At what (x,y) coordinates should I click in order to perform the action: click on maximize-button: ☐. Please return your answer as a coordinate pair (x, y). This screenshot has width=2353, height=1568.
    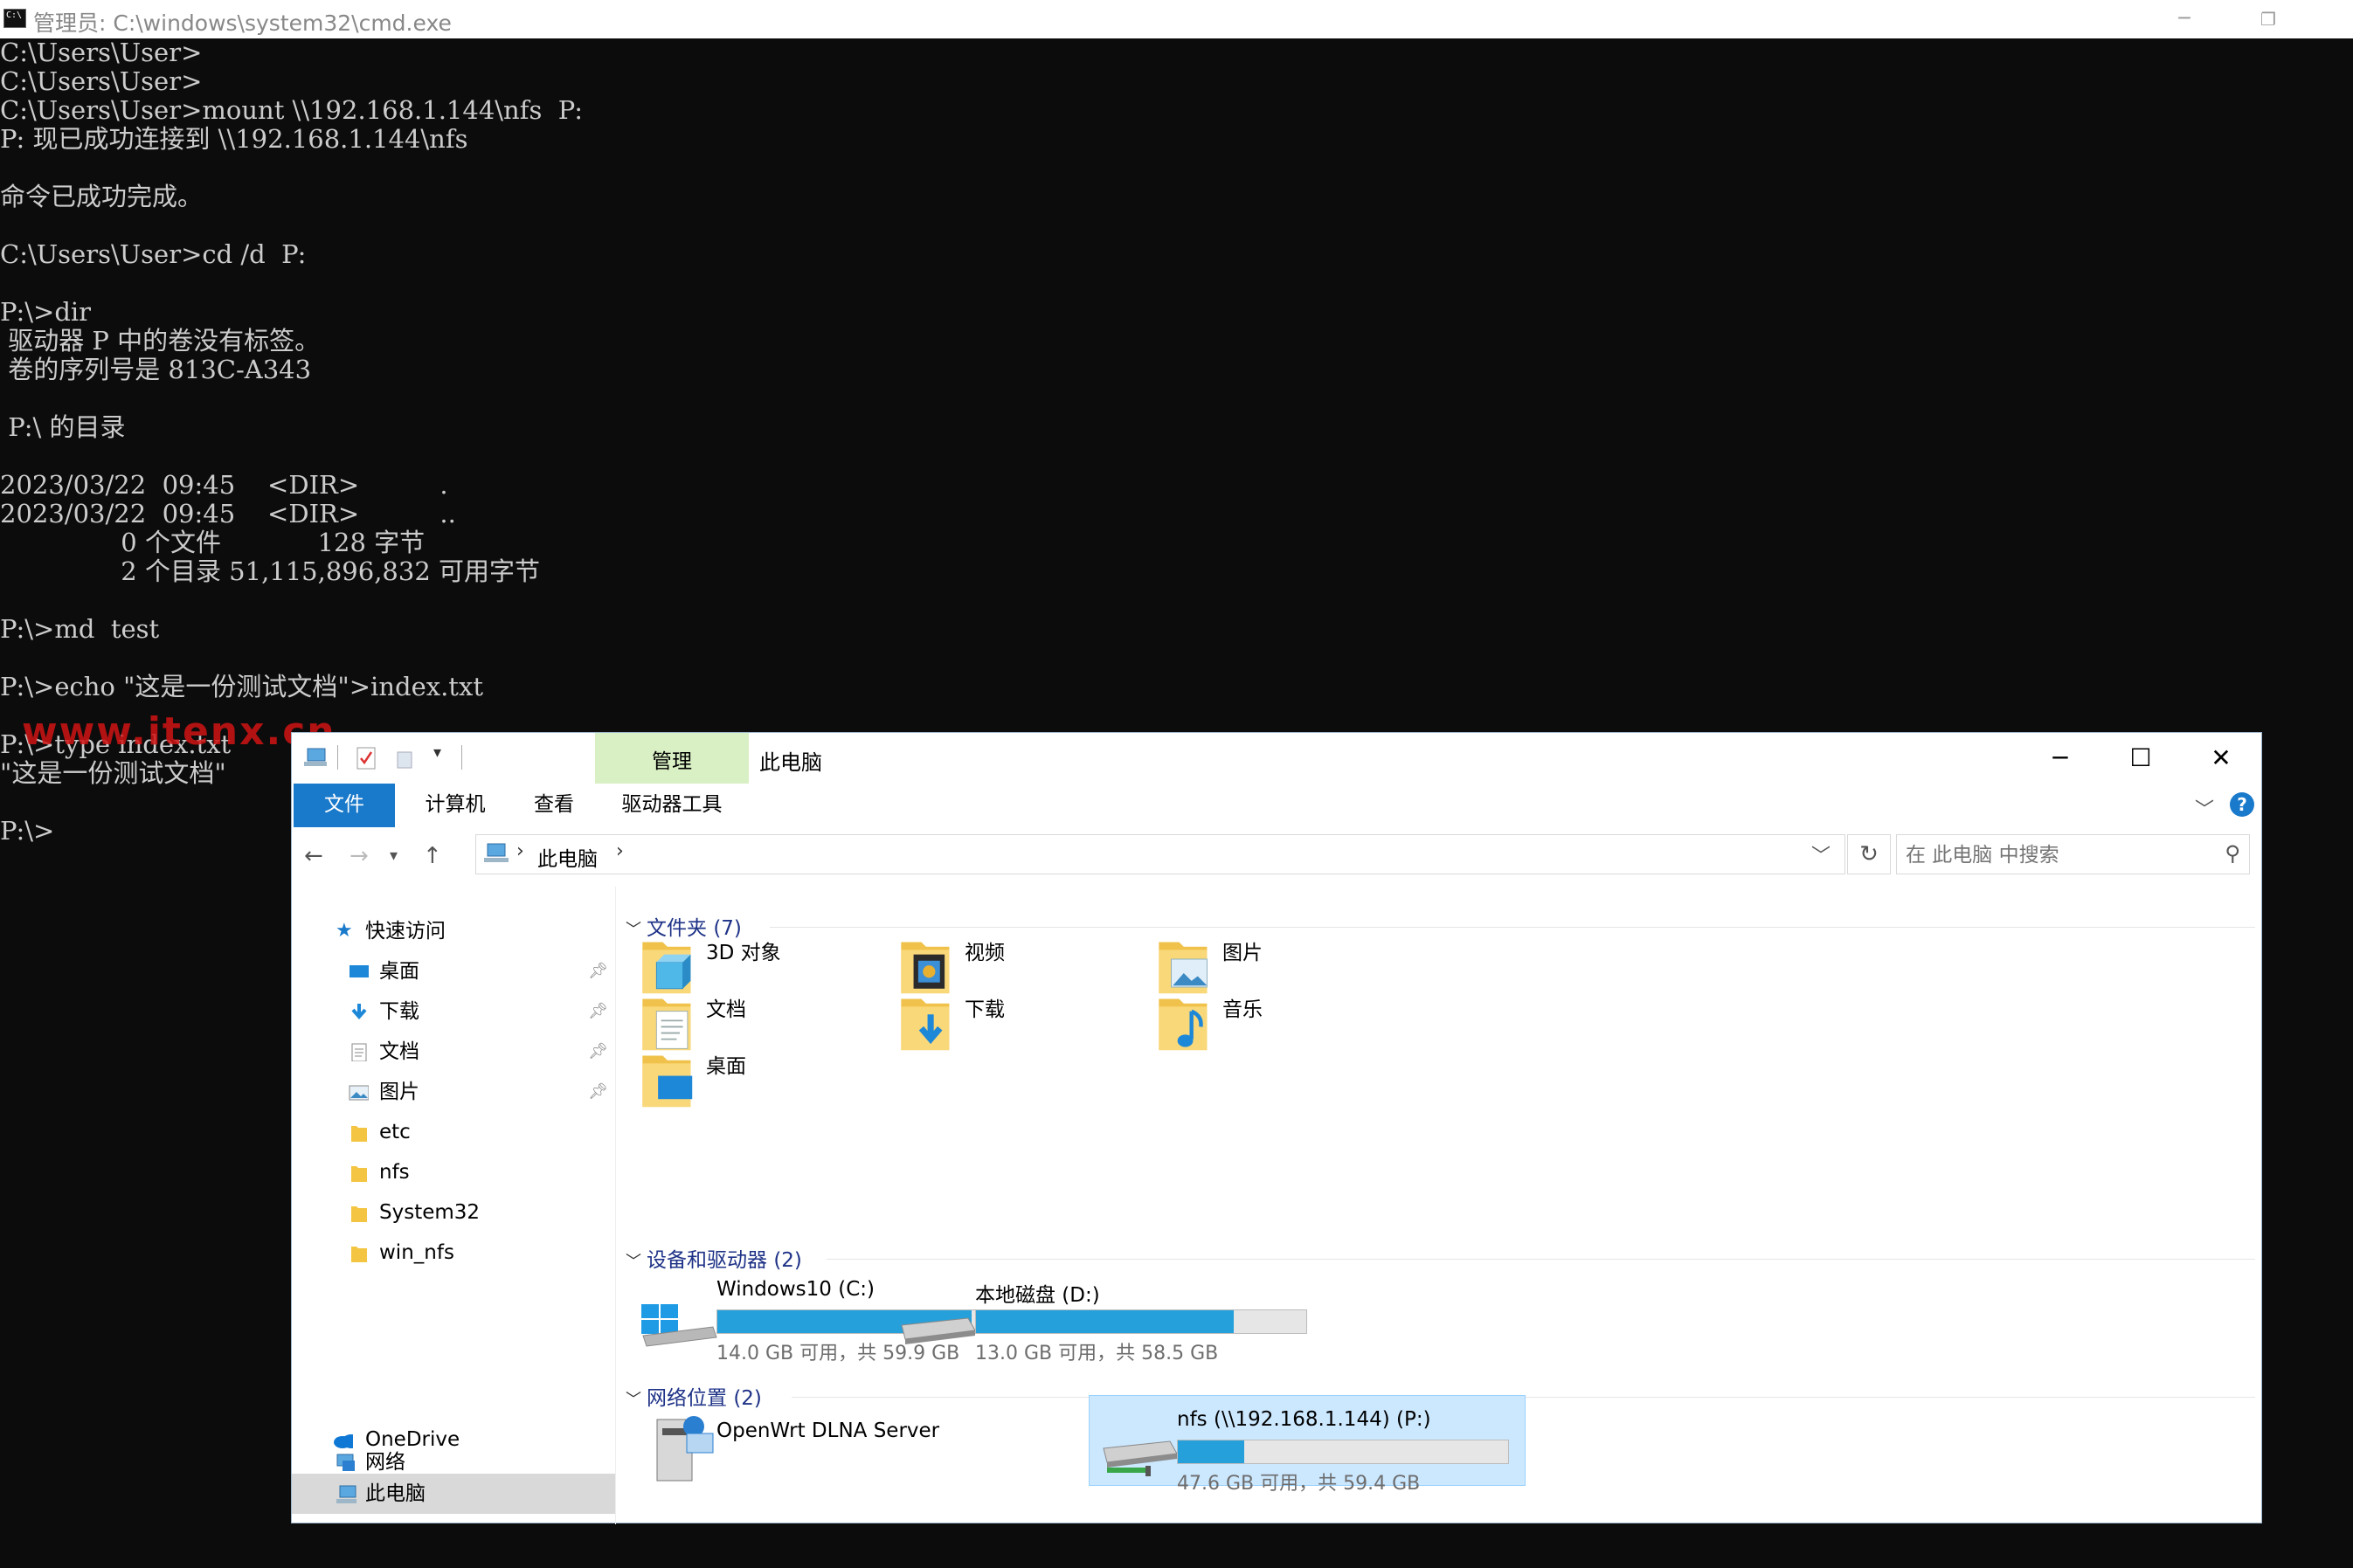
    Looking at the image, I should click on (2140, 758).